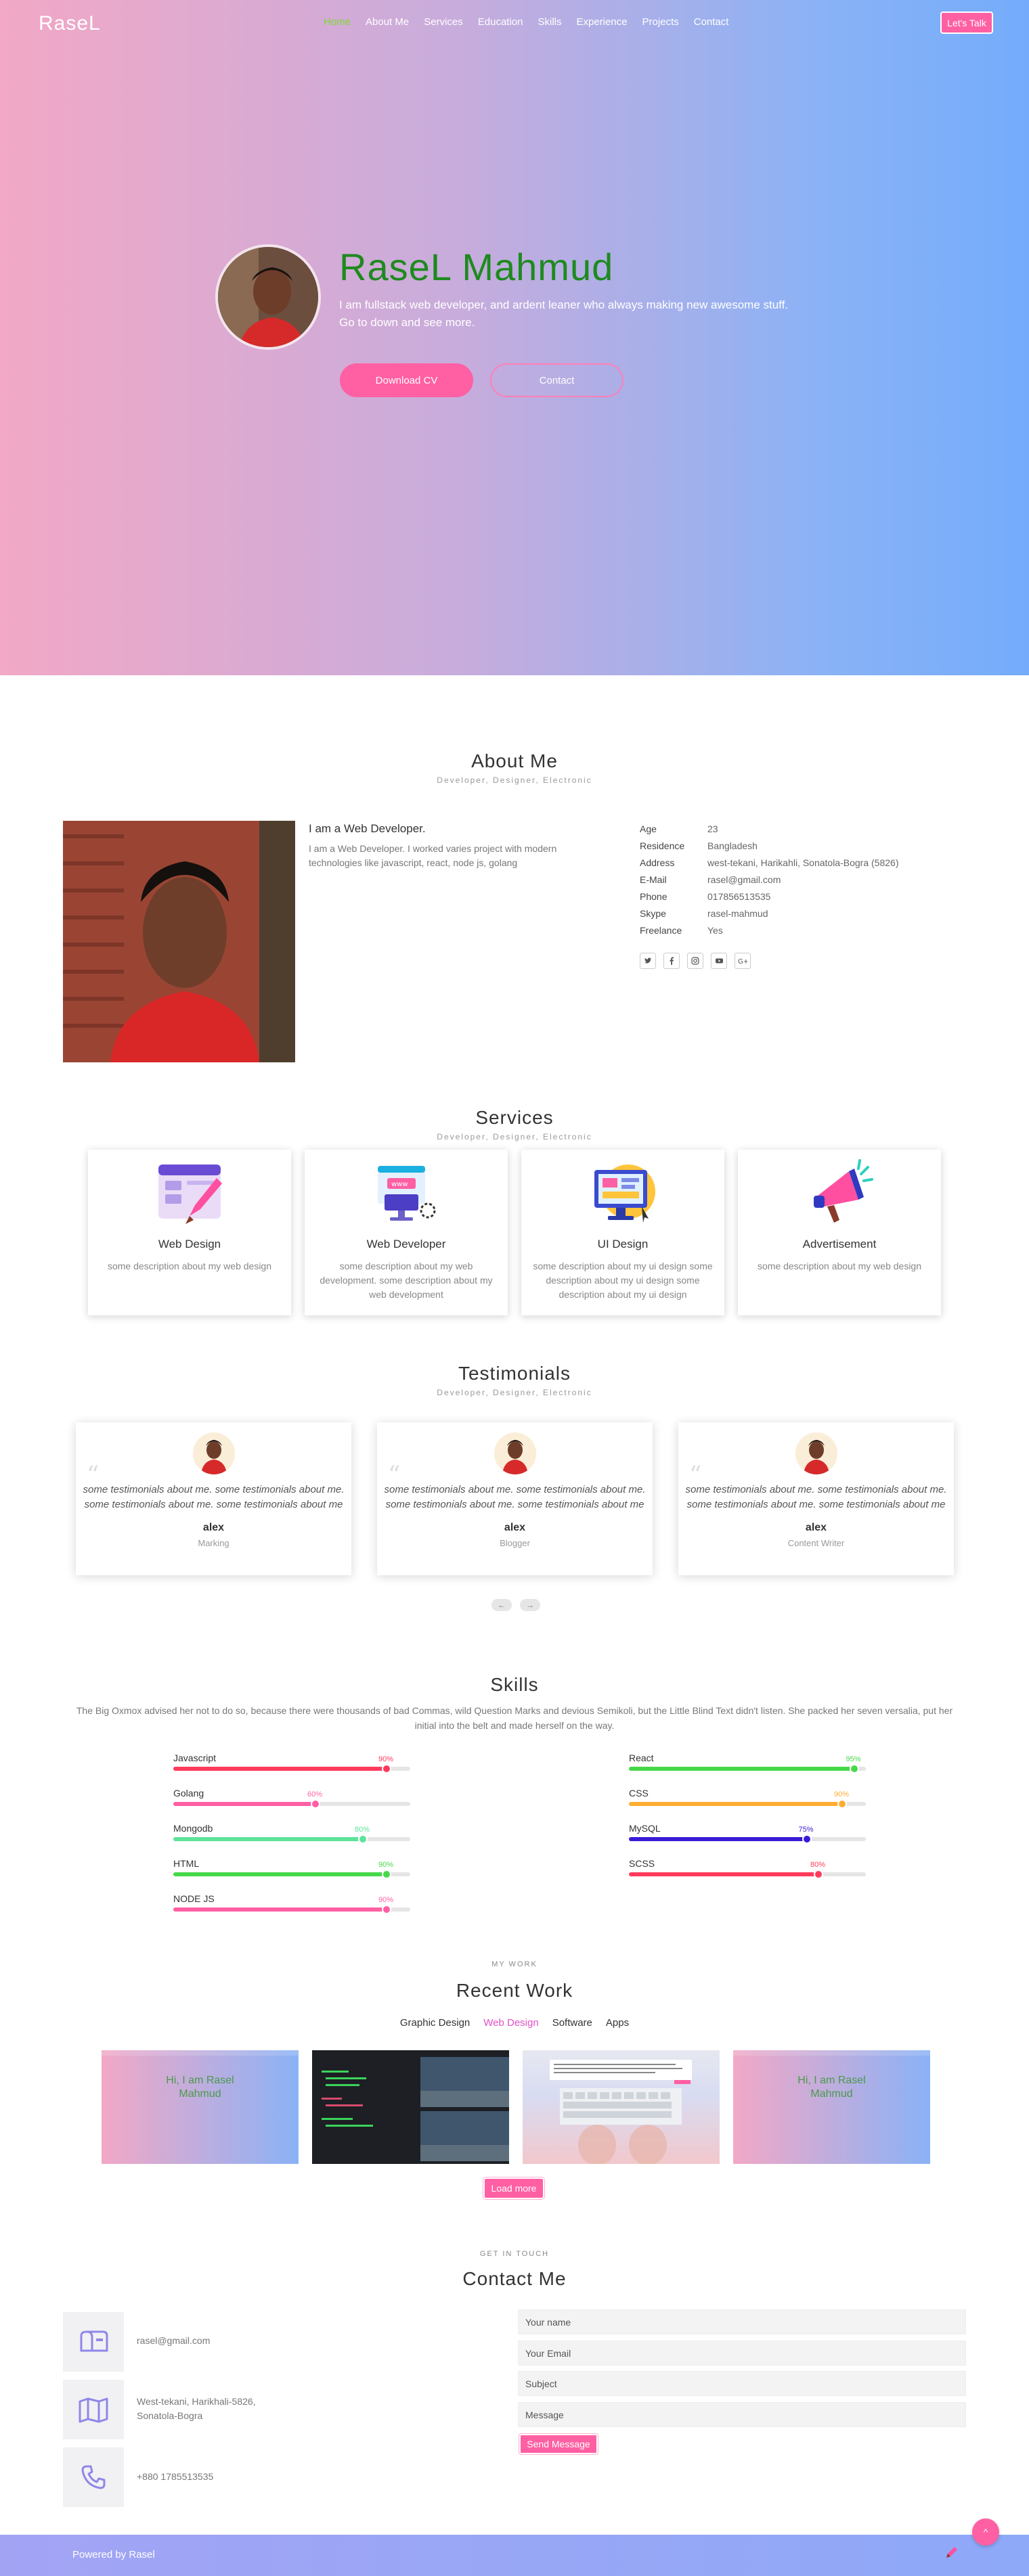  What do you see at coordinates (337, 22) in the screenshot?
I see `nav-home: Home` at bounding box center [337, 22].